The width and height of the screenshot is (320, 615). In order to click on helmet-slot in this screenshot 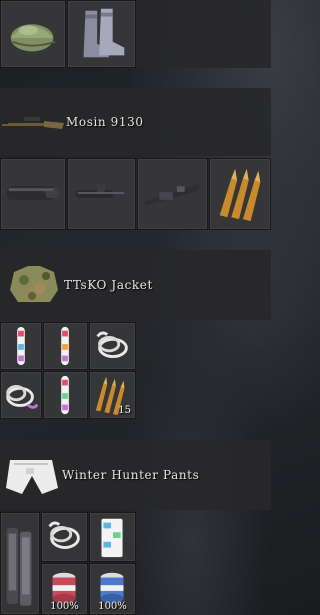, I will do `click(33, 34)`.